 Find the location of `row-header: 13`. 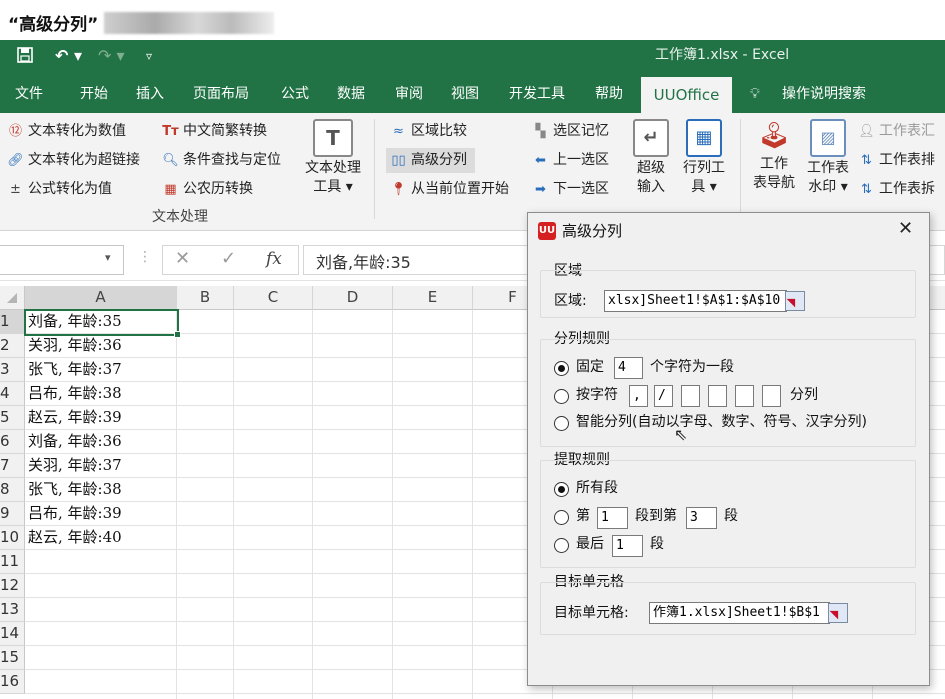

row-header: 13 is located at coordinates (12, 610).